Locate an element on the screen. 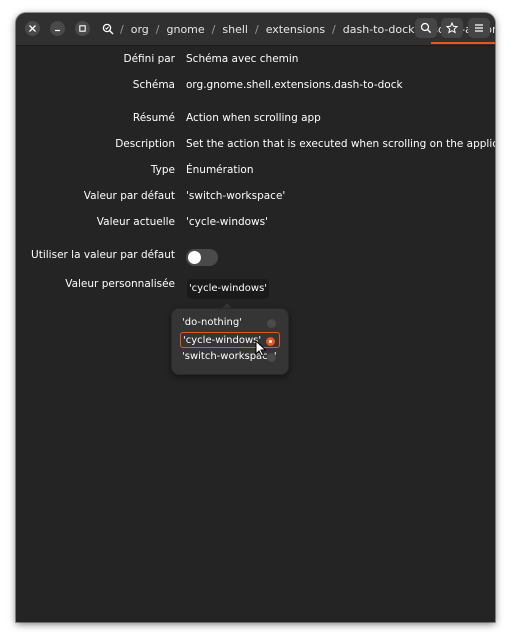  hamburger-menu-icon is located at coordinates (479, 28).